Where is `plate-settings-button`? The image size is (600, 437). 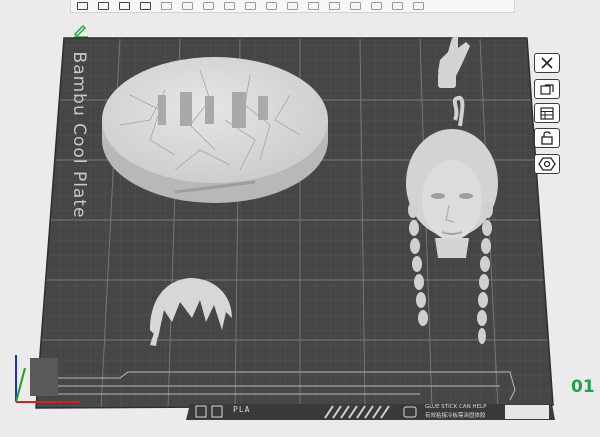
plate-settings-button is located at coordinates (547, 113).